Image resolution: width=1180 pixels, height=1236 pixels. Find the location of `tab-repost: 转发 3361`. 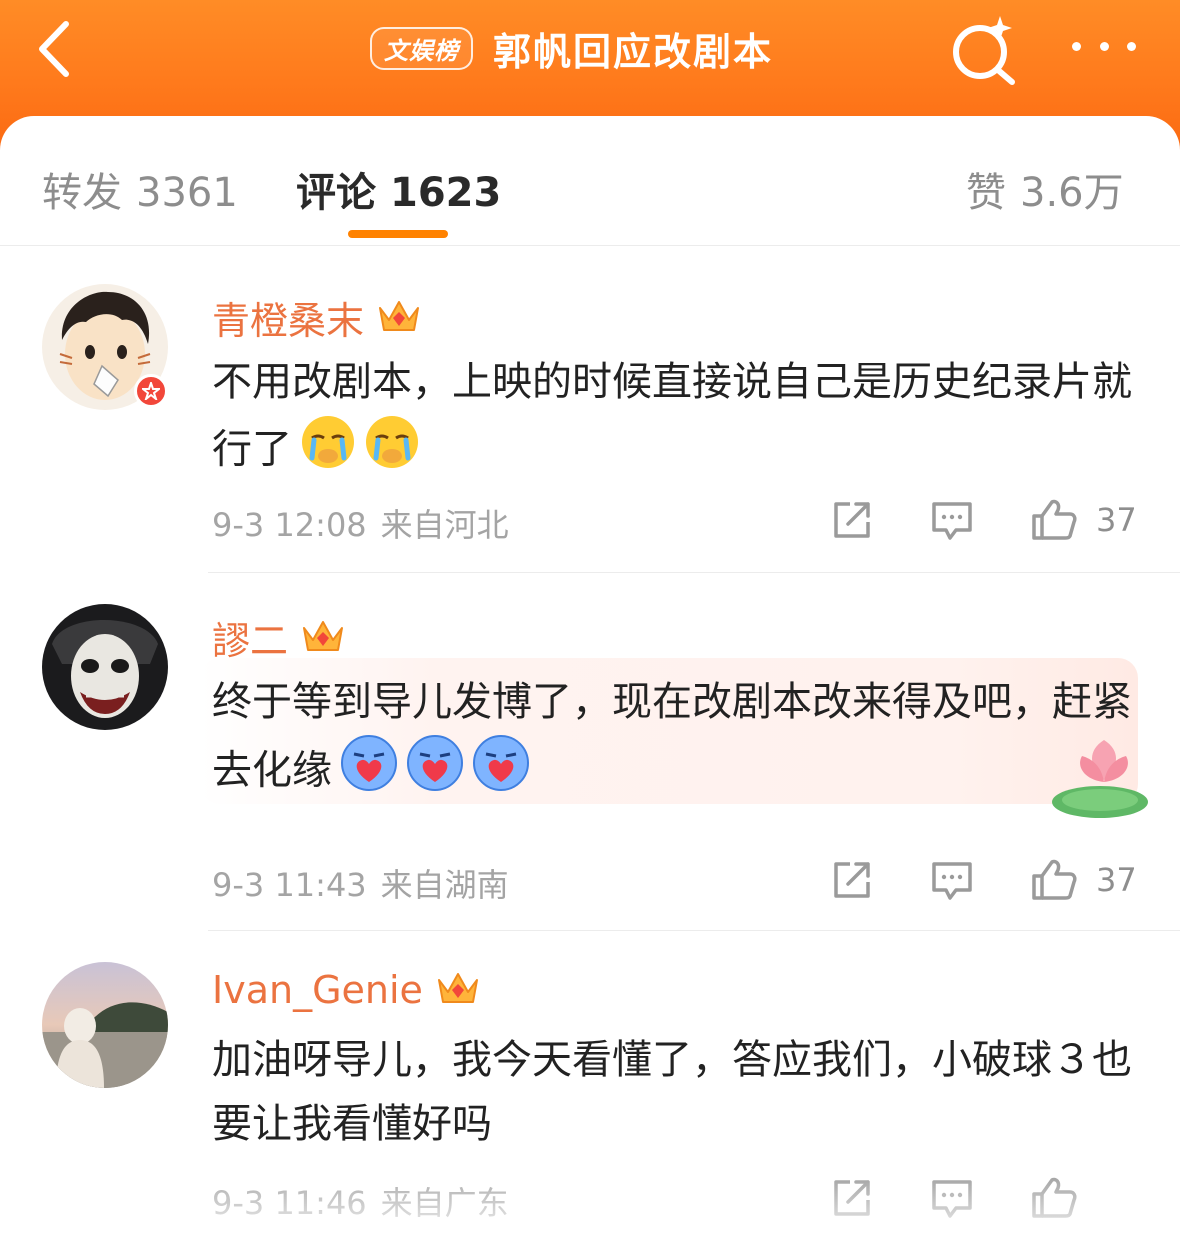

tab-repost: 转发 3361 is located at coordinates (140, 189).